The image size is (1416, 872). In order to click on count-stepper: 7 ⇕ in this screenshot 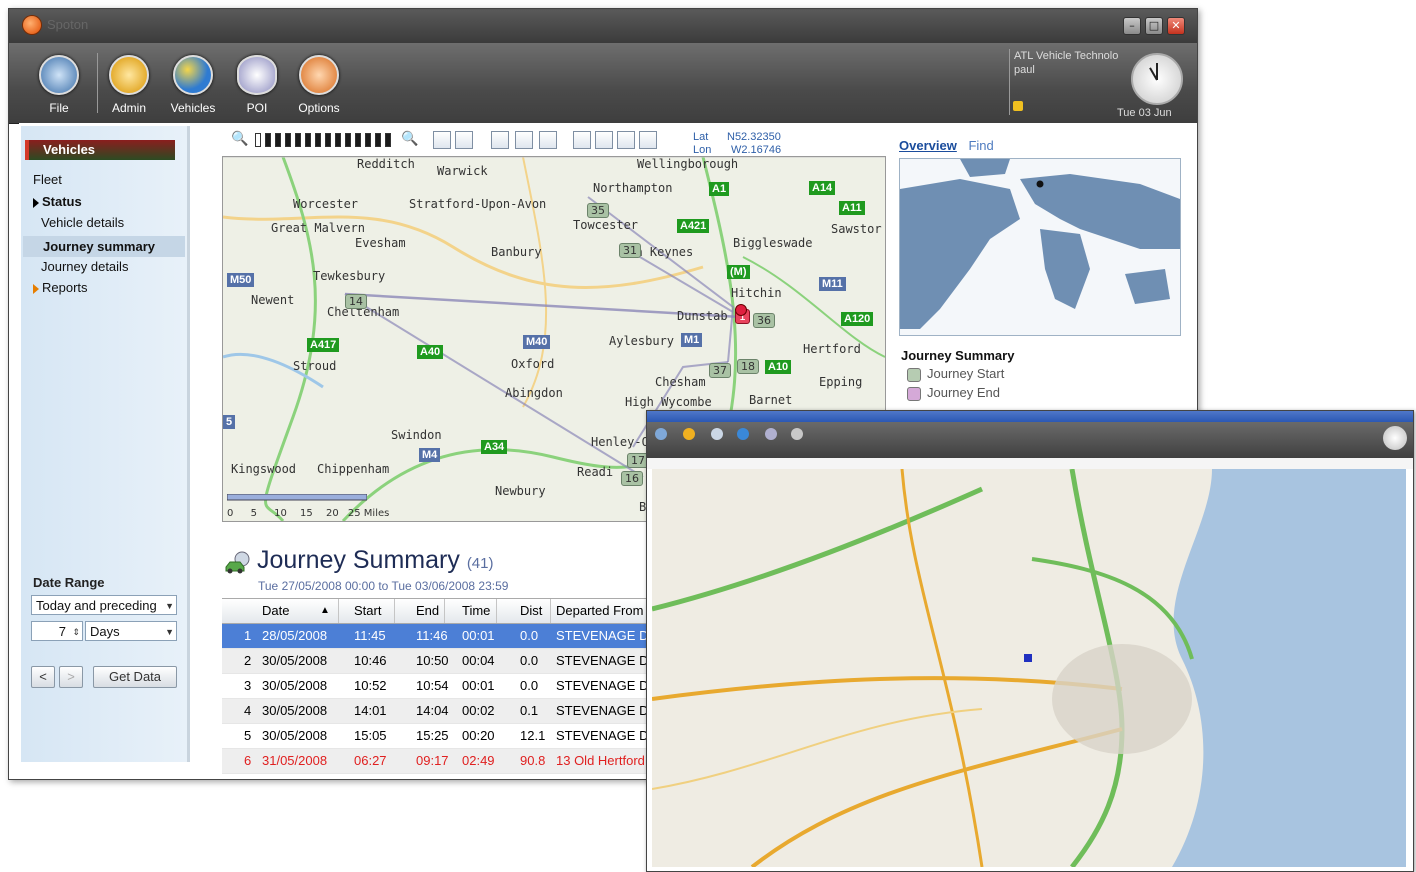, I will do `click(57, 631)`.